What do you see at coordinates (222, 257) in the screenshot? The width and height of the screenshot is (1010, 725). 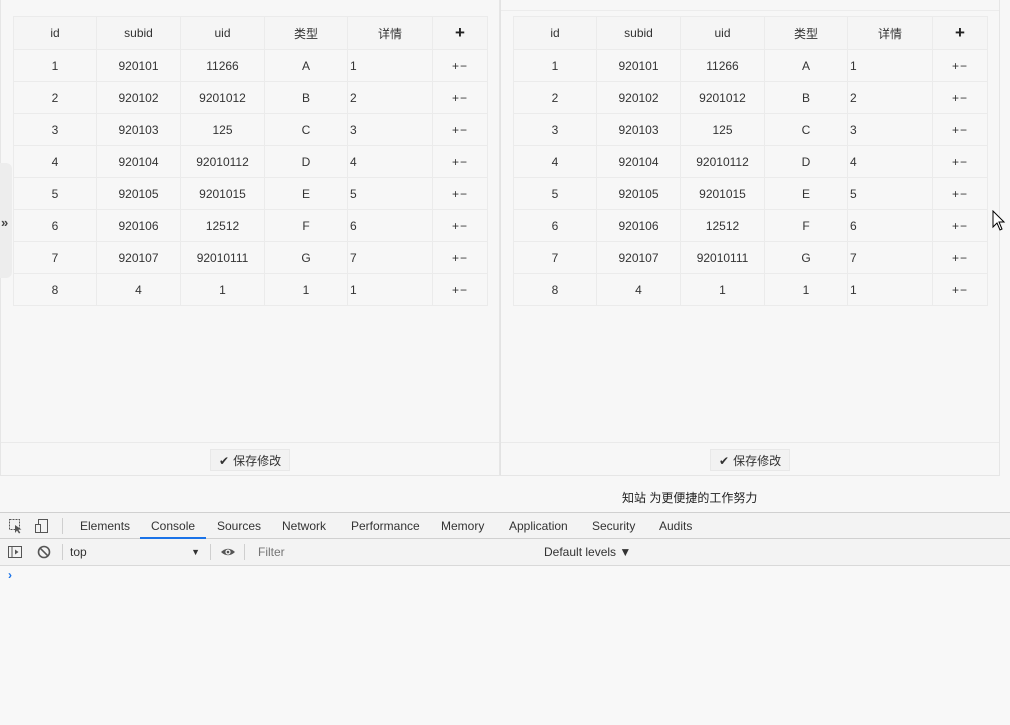 I see `table-cell-uid: 92010111` at bounding box center [222, 257].